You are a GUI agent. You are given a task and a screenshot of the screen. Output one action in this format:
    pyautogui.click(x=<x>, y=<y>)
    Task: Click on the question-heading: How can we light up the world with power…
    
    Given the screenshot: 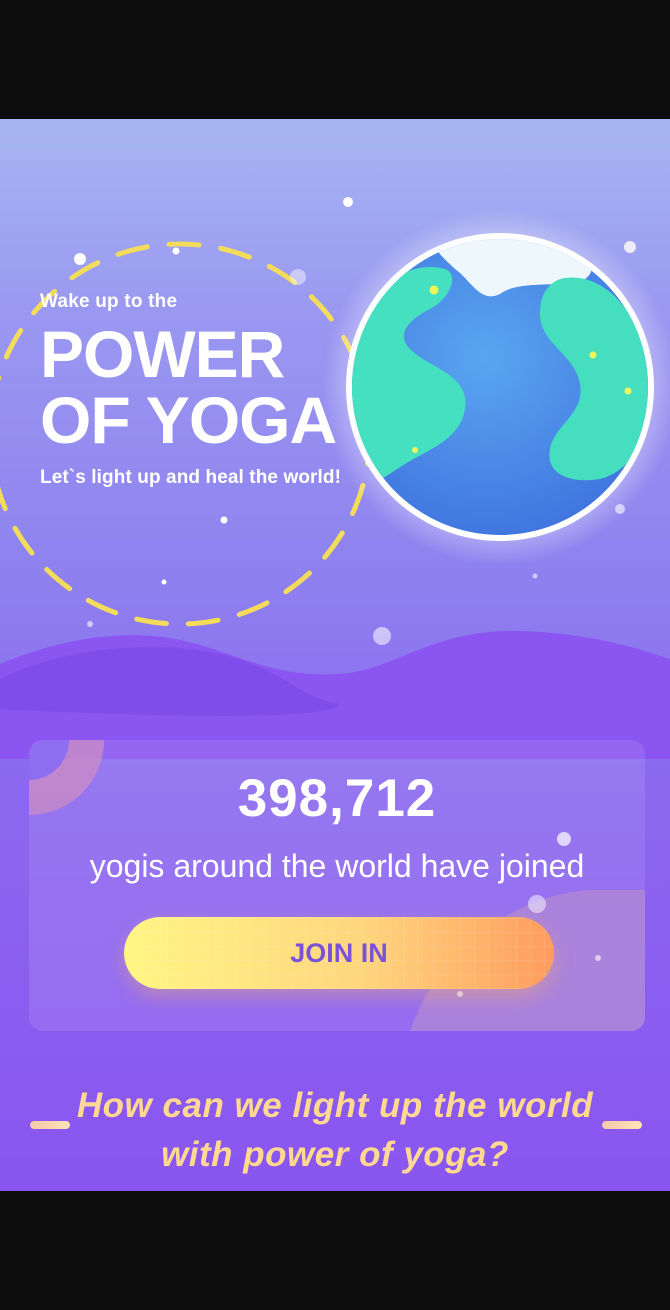 What is the action you would take?
    pyautogui.click(x=335, y=1130)
    